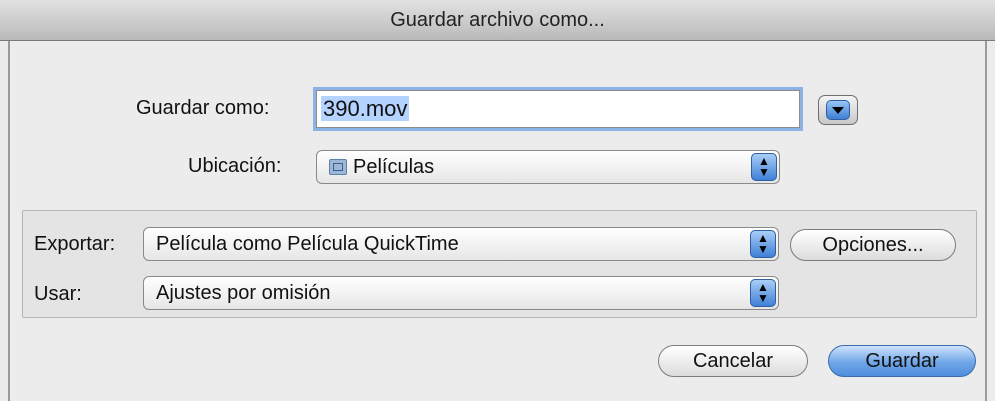 This screenshot has width=995, height=401. What do you see at coordinates (338, 167) in the screenshot?
I see `folder-icon` at bounding box center [338, 167].